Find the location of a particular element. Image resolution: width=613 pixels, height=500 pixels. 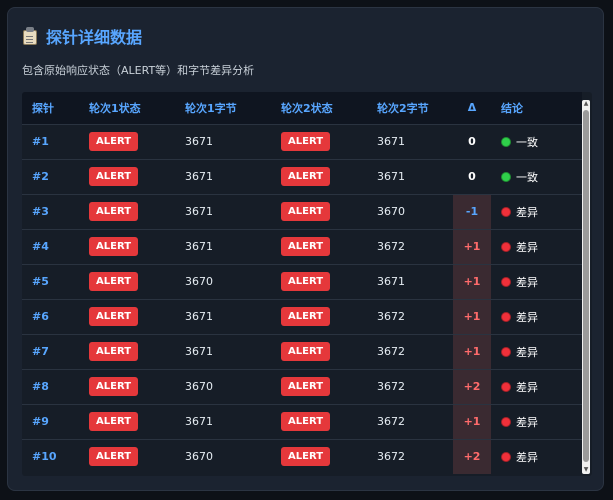

col-header-probe: 探针 is located at coordinates (50, 108).